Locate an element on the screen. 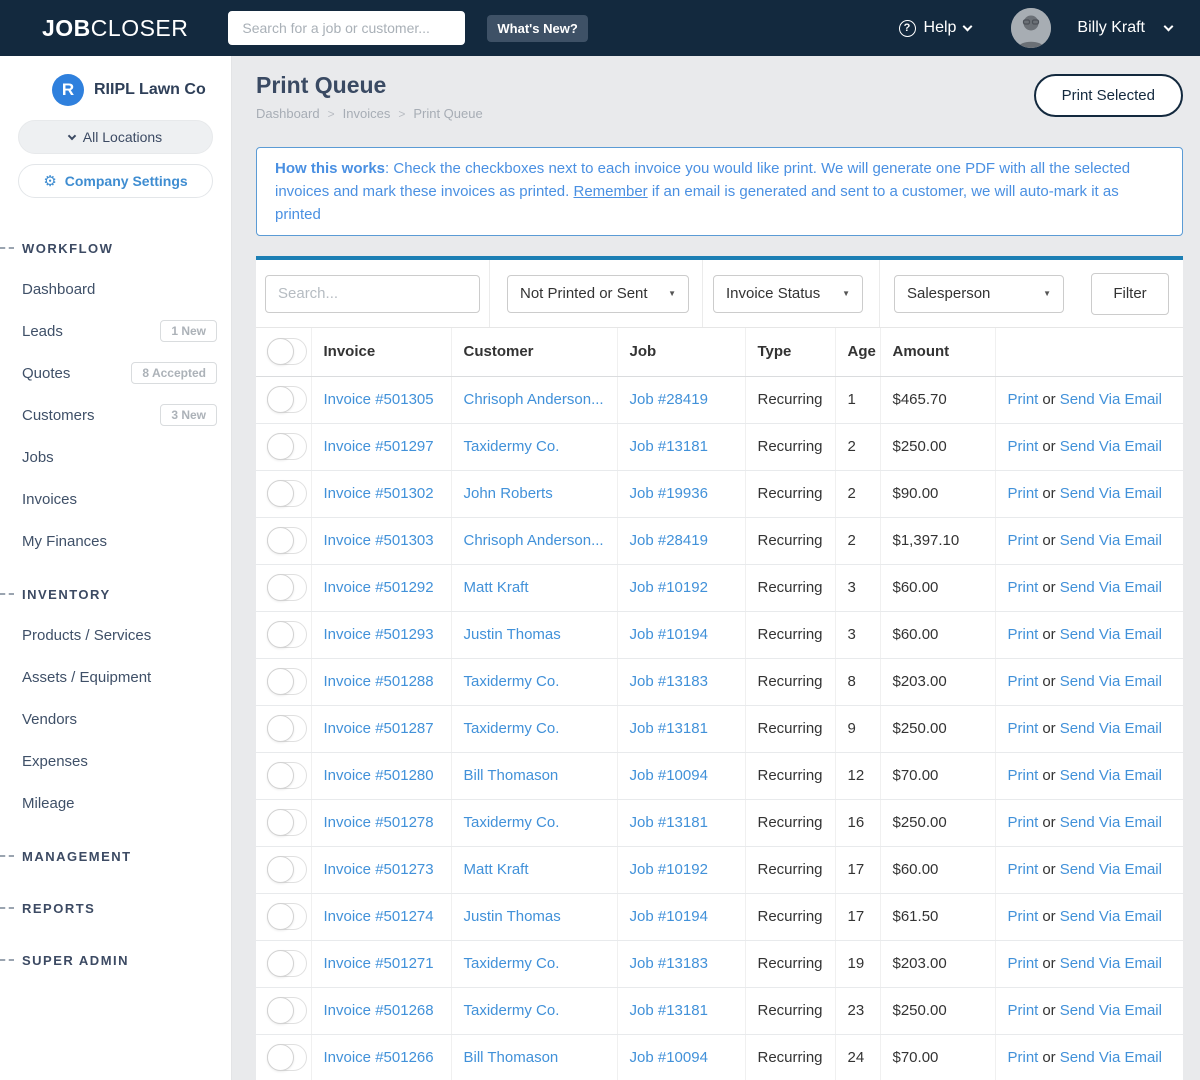 This screenshot has height=1080, width=1200. all-locations-selector: All Locations is located at coordinates (115, 137).